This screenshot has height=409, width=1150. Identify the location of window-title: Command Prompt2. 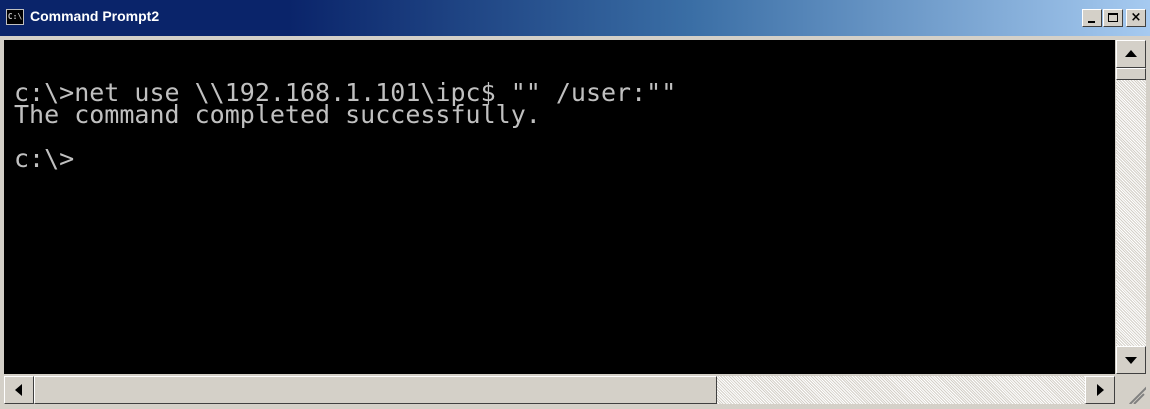
(95, 16).